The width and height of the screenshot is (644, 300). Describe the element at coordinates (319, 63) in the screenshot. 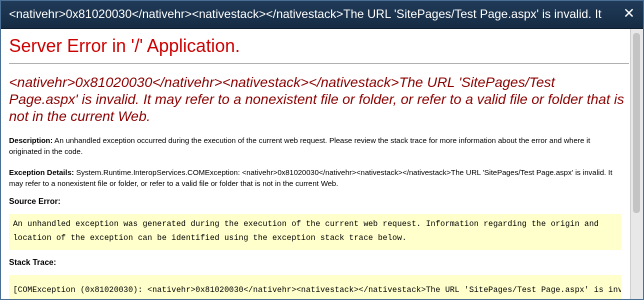

I see `heading-divider` at that location.